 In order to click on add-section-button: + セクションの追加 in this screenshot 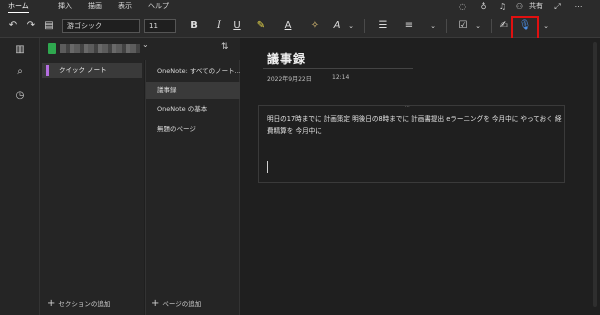, I will do `click(78, 304)`.